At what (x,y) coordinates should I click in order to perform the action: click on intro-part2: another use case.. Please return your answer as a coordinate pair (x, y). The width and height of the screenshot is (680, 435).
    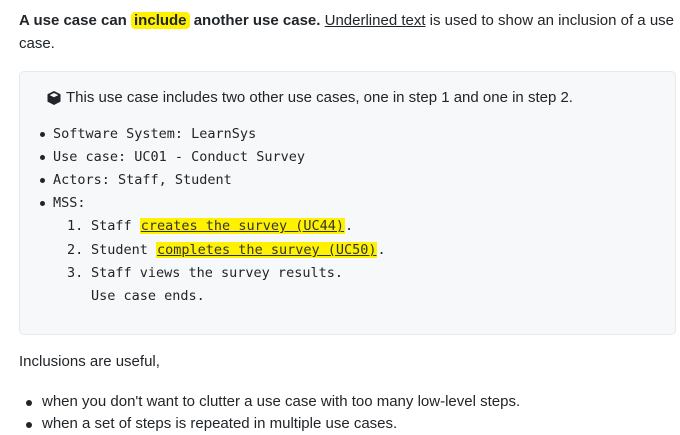
    Looking at the image, I should click on (255, 20).